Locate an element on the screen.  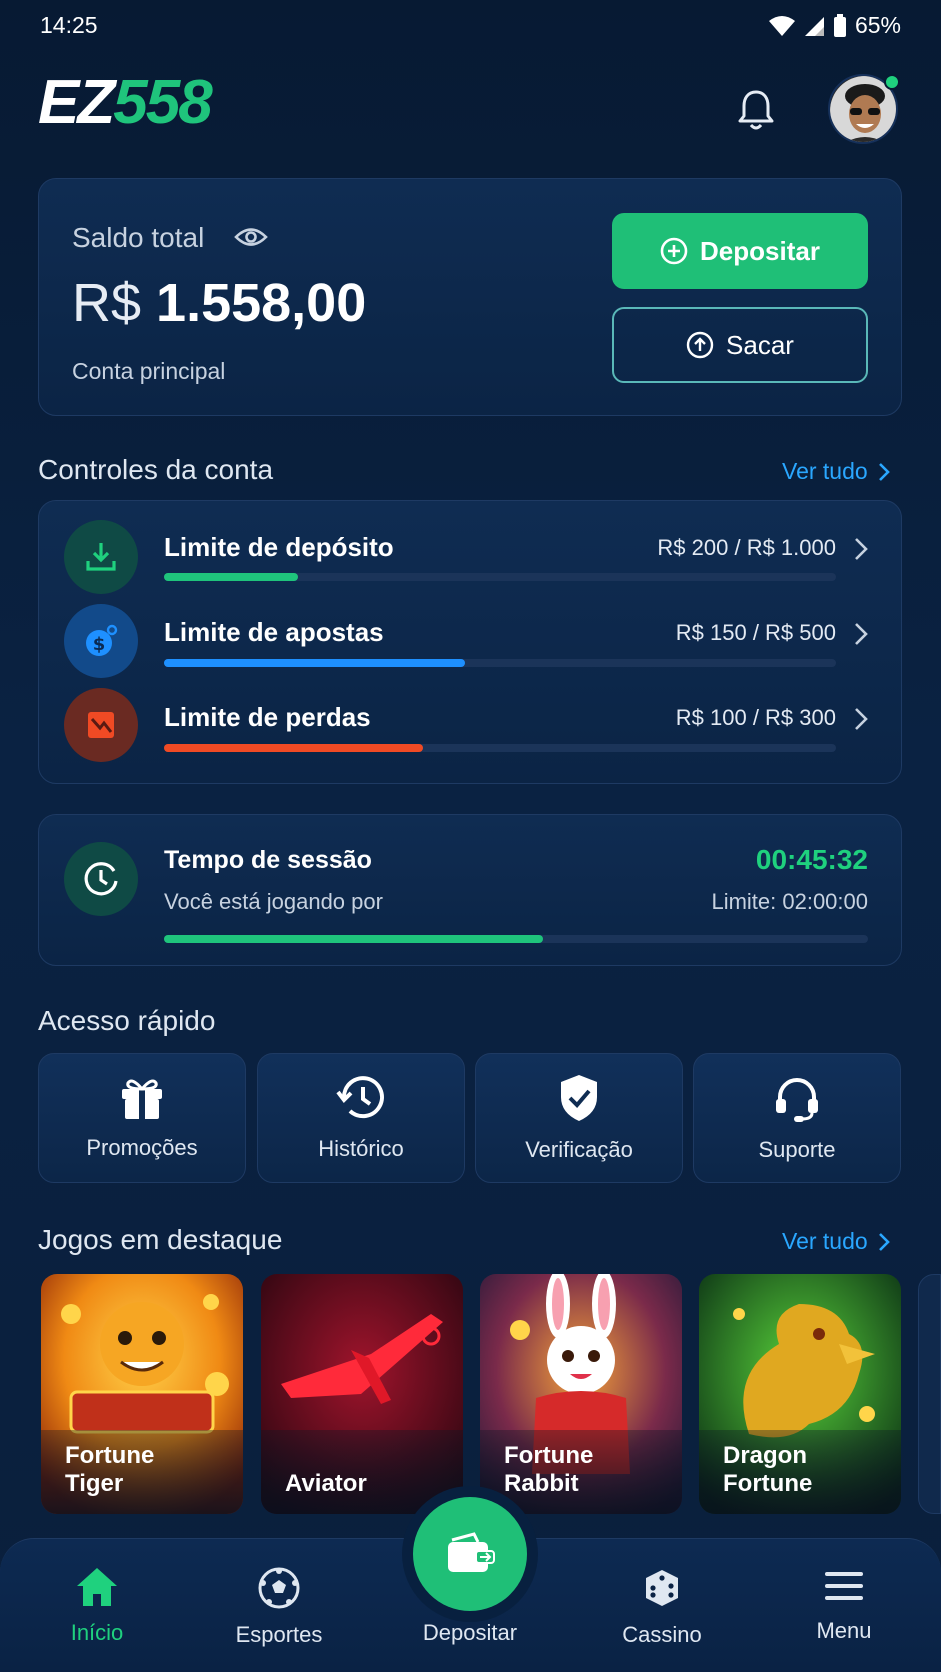
nav-deposit: Depositar is located at coordinates (470, 1633).